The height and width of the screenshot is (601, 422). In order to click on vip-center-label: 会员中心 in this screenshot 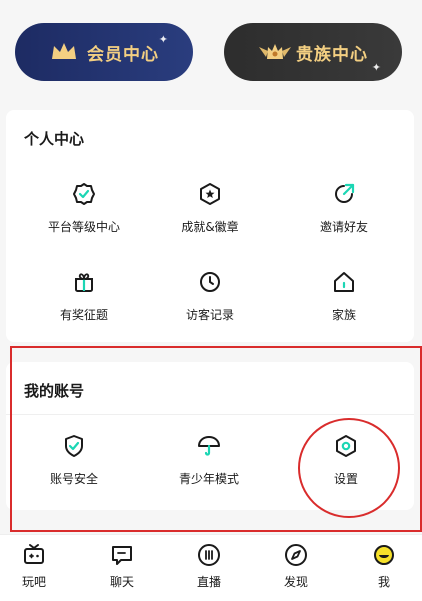, I will do `click(123, 54)`.